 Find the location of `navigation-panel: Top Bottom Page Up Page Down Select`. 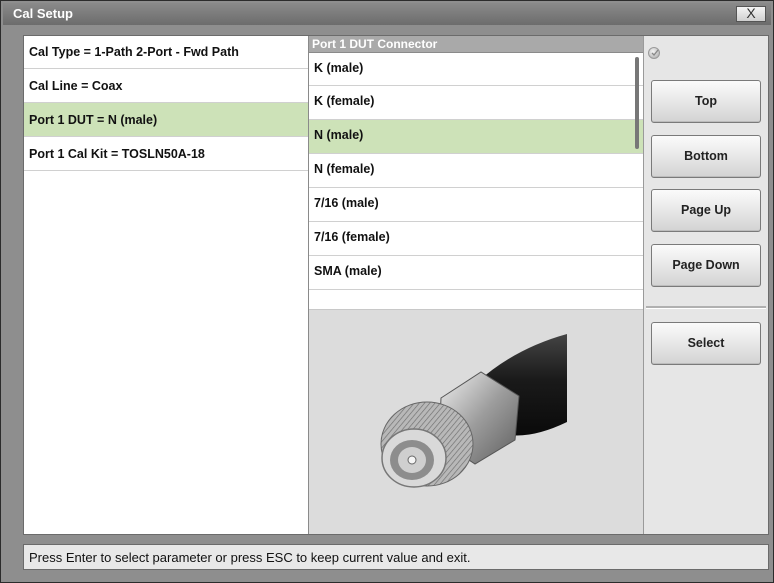

navigation-panel: Top Bottom Page Up Page Down Select is located at coordinates (705, 285).